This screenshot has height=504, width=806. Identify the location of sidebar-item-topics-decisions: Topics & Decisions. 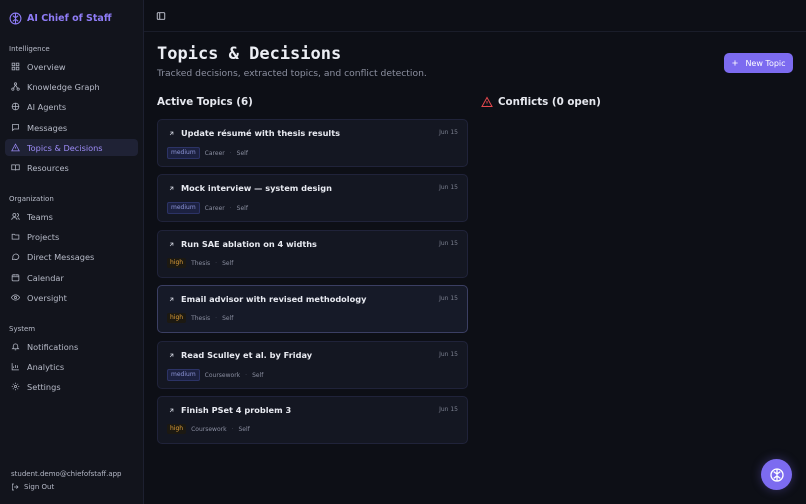
(71, 147).